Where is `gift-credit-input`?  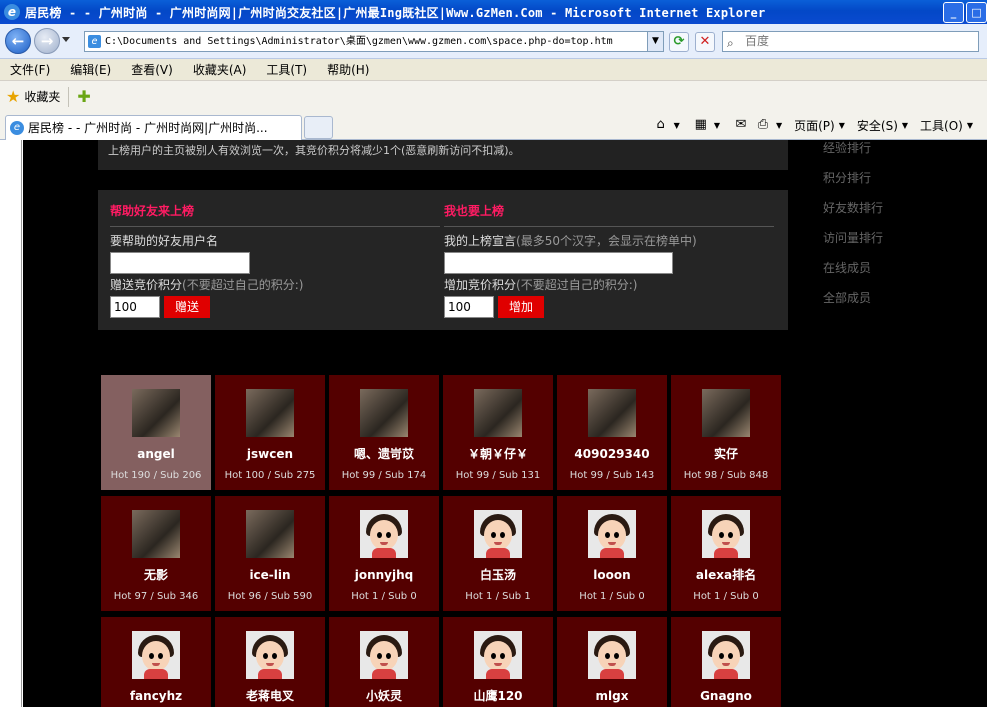 gift-credit-input is located at coordinates (135, 307).